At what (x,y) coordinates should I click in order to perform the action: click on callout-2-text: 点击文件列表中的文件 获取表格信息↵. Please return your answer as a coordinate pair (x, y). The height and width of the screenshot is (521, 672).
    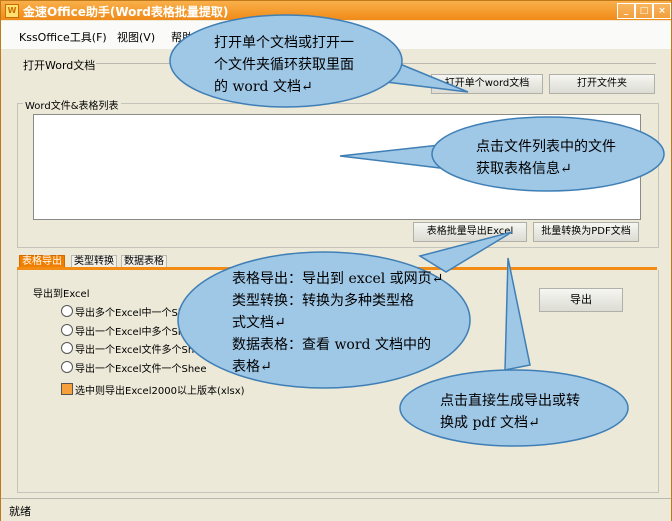
    Looking at the image, I should click on (546, 158).